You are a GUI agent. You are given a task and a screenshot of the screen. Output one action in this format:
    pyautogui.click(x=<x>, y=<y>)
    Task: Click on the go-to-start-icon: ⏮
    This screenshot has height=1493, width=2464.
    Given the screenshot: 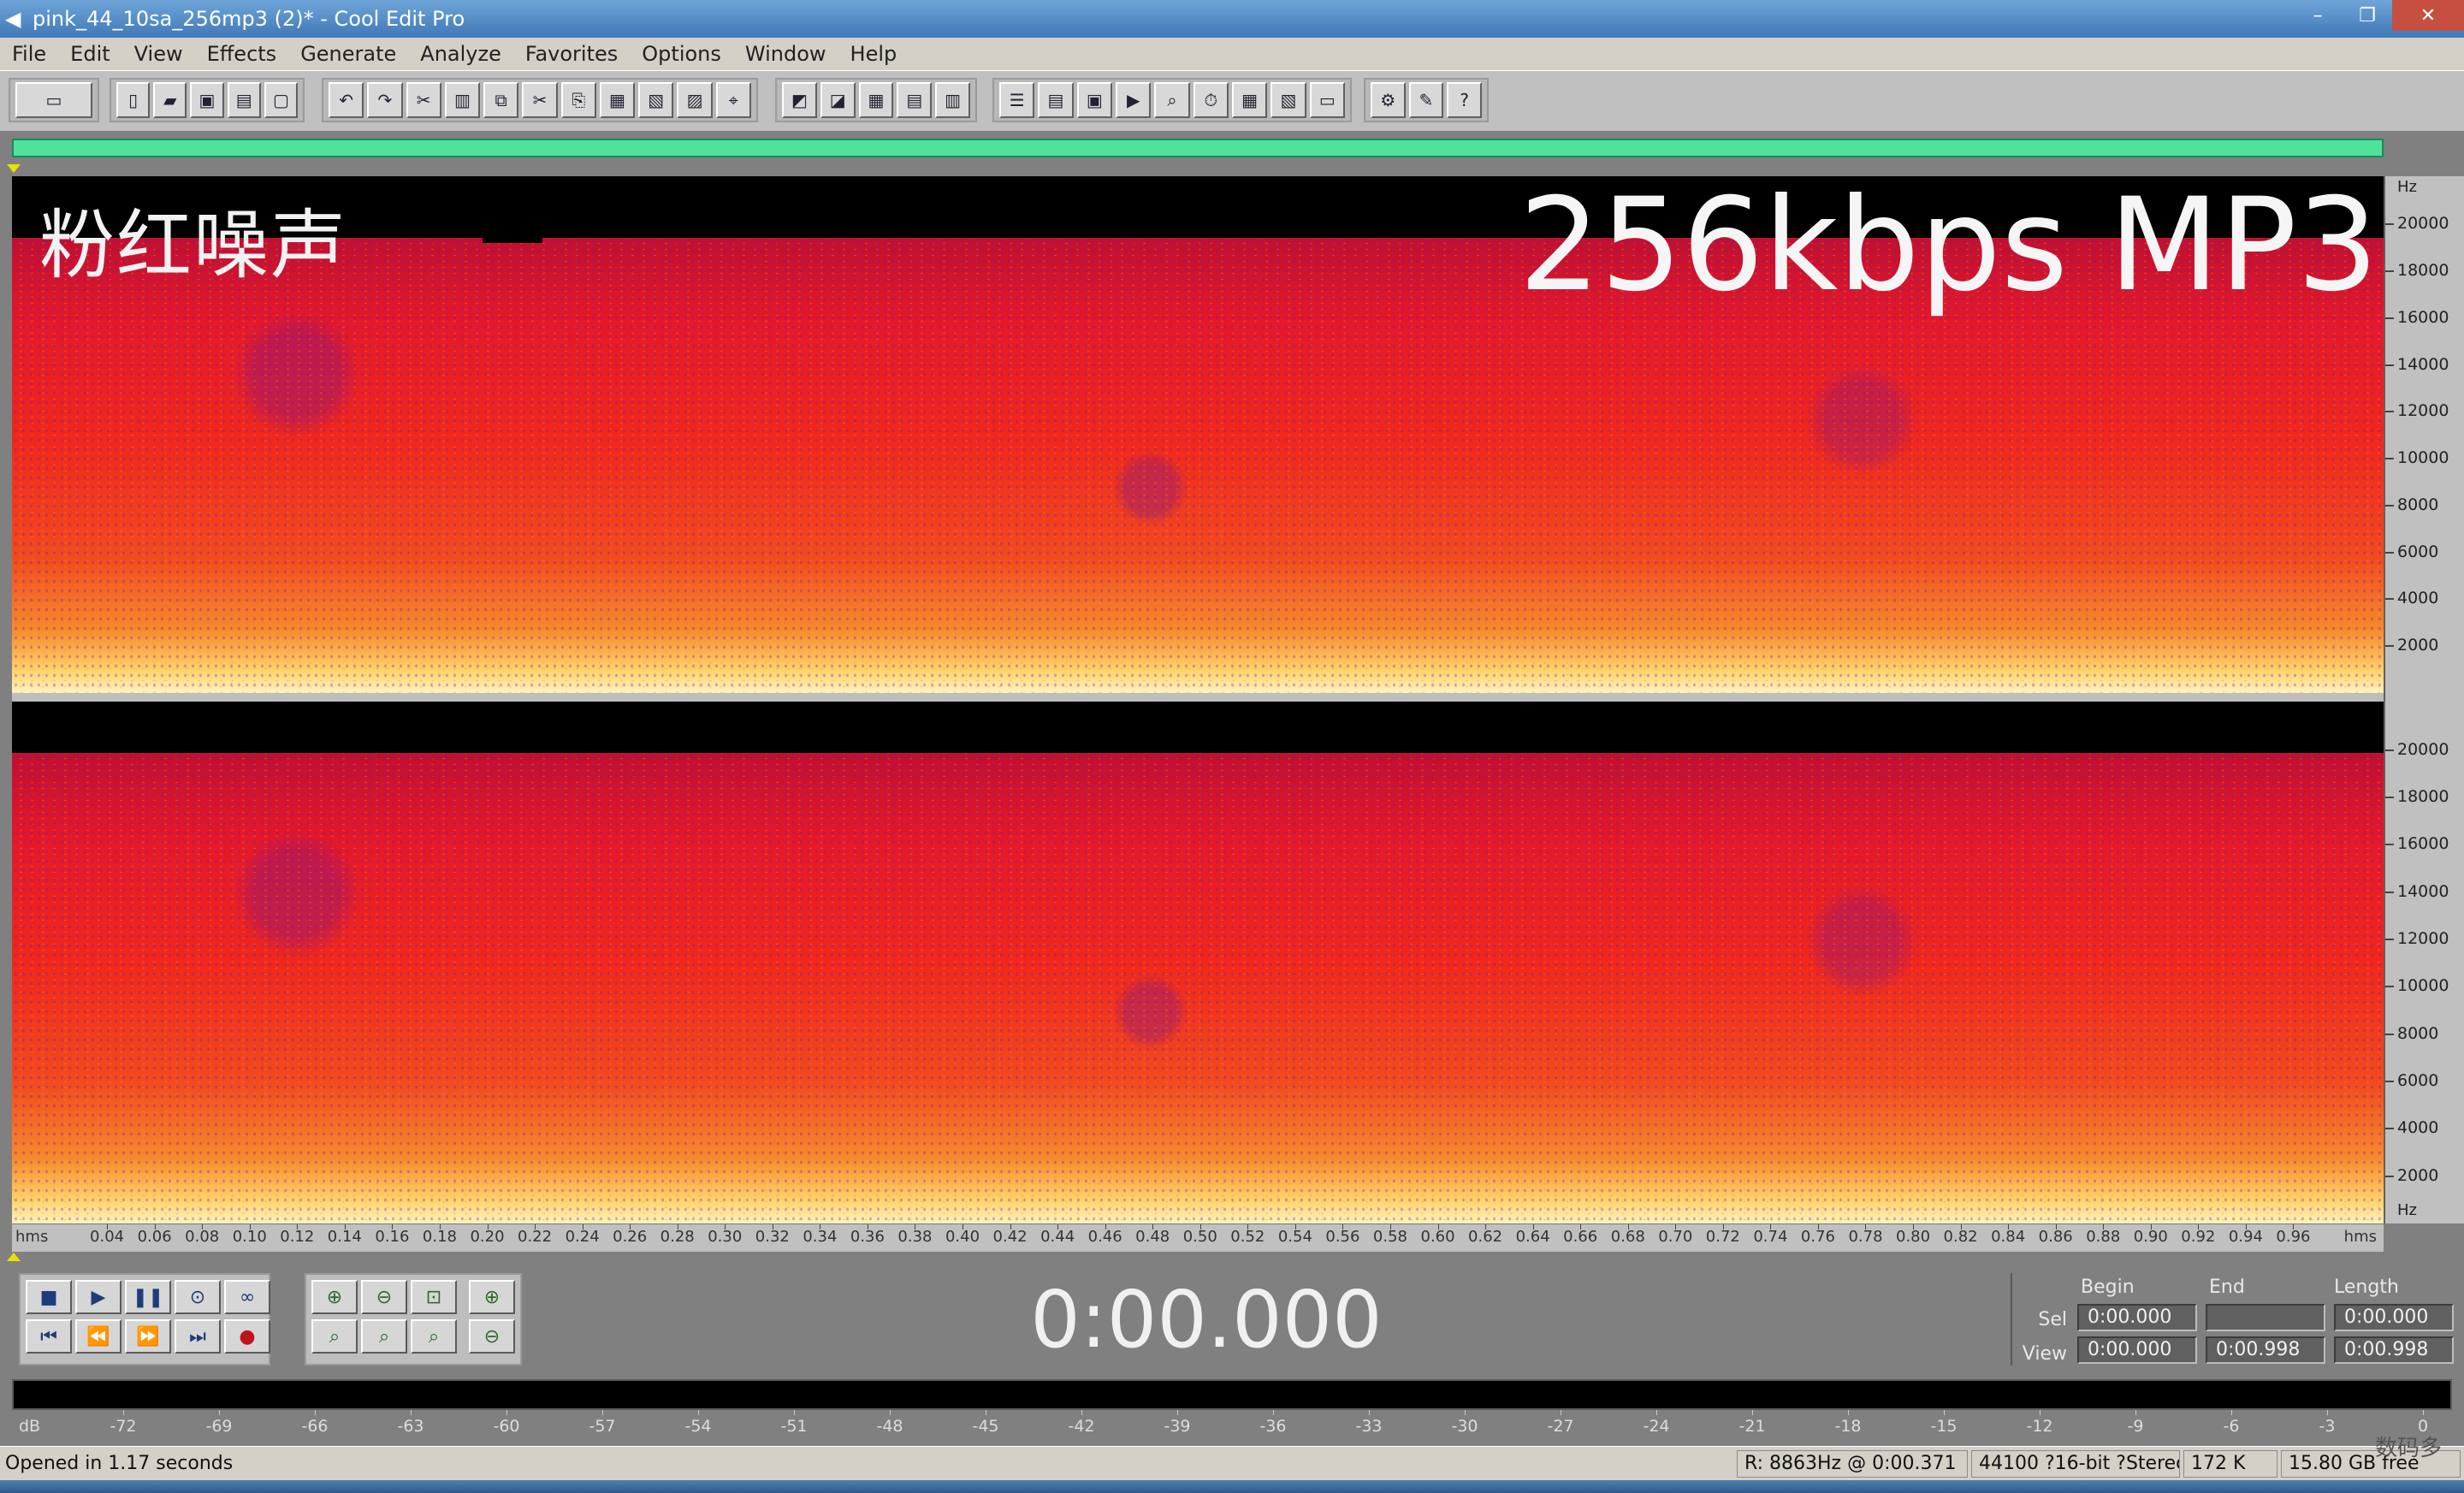 What is the action you would take?
    pyautogui.click(x=49, y=1336)
    